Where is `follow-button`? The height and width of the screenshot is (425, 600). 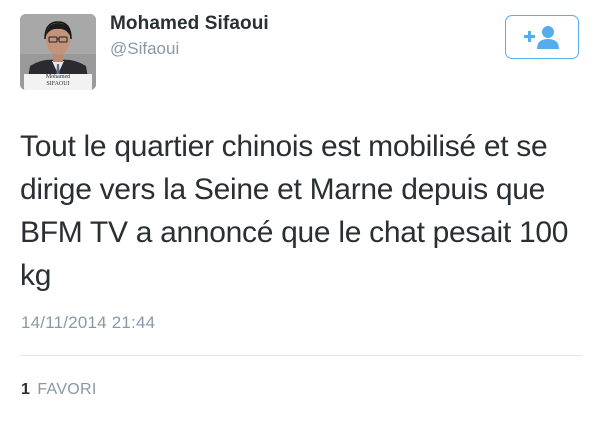
follow-button is located at coordinates (542, 37).